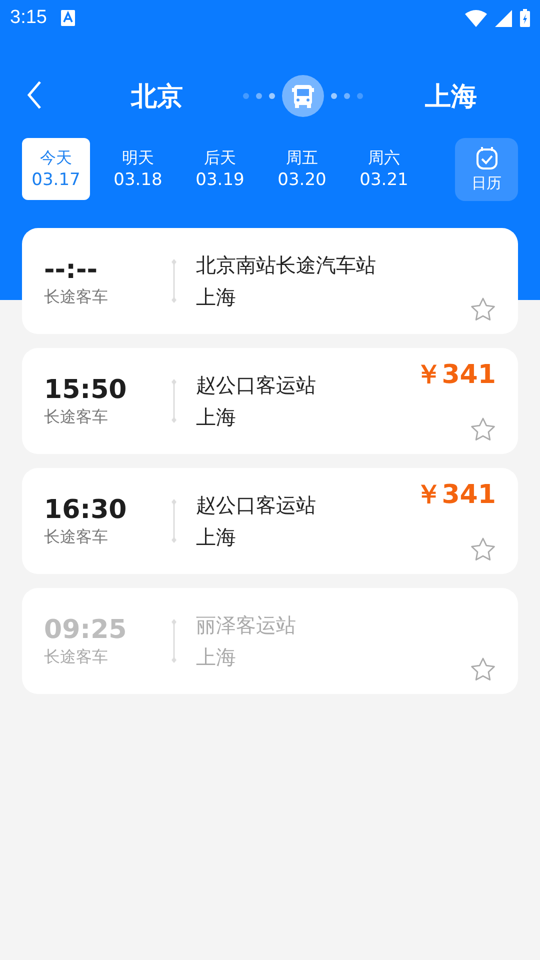 The image size is (540, 960). Describe the element at coordinates (503, 18) in the screenshot. I see `signal-icon` at that location.